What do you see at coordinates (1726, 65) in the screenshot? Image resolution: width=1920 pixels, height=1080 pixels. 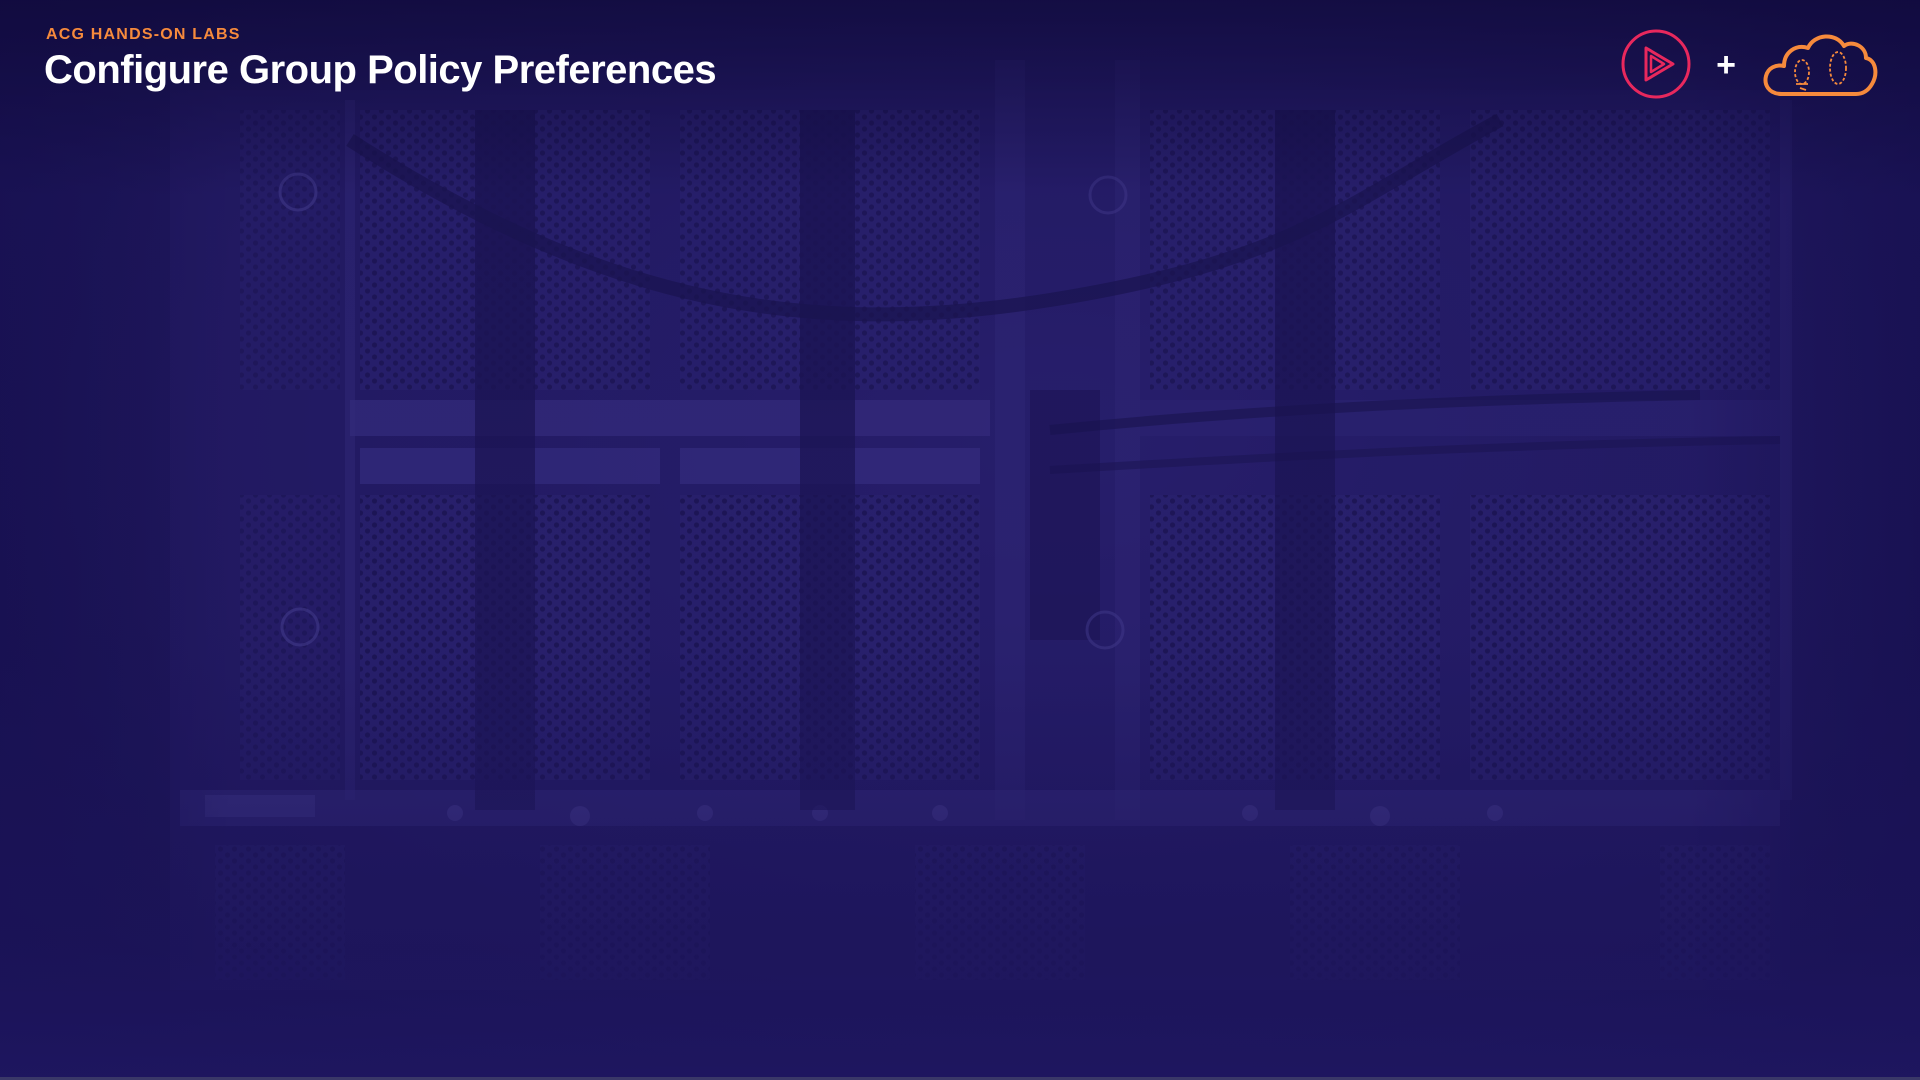 I see `plus-sign: +` at bounding box center [1726, 65].